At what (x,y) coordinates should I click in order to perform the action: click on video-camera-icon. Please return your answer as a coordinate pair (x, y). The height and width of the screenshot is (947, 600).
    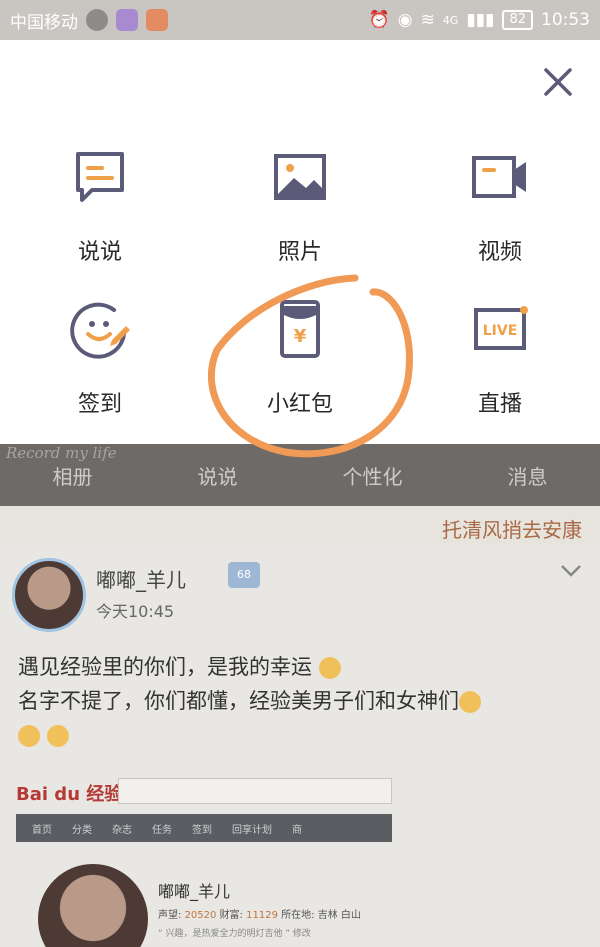
    Looking at the image, I should click on (499, 177).